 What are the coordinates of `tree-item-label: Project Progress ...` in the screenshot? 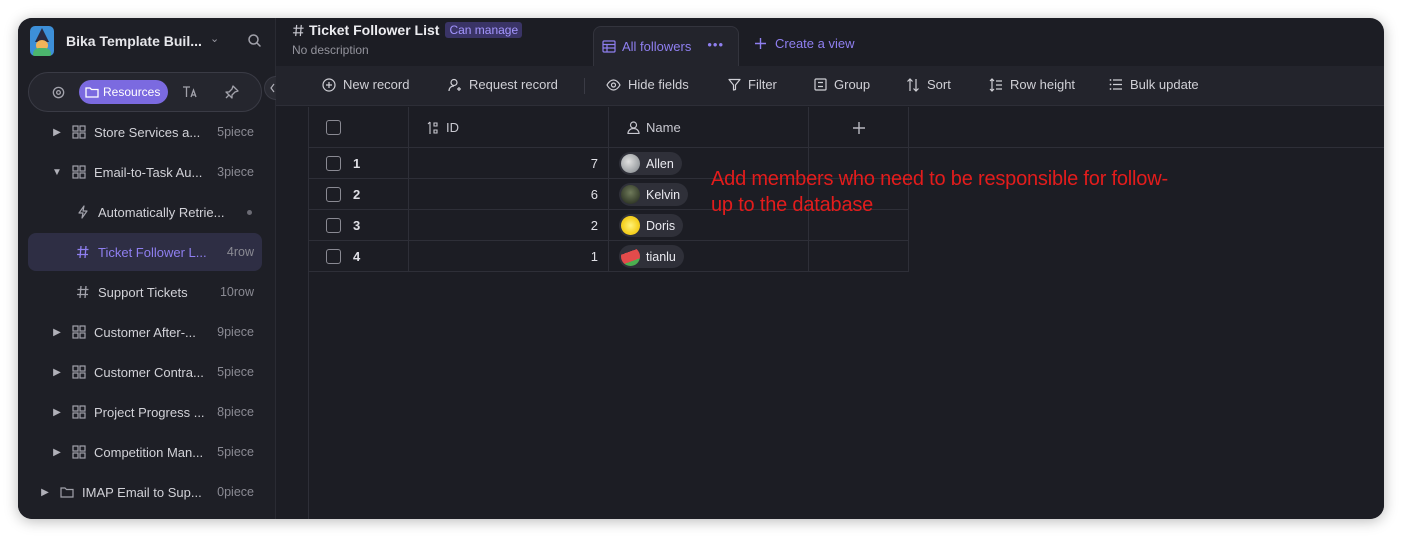 It's located at (149, 412).